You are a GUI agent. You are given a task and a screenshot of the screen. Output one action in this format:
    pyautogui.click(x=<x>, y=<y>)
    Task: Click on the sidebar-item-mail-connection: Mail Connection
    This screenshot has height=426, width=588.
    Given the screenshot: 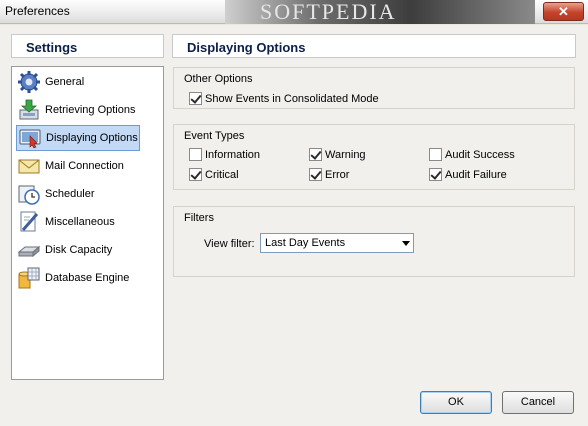 What is the action you would take?
    pyautogui.click(x=78, y=166)
    